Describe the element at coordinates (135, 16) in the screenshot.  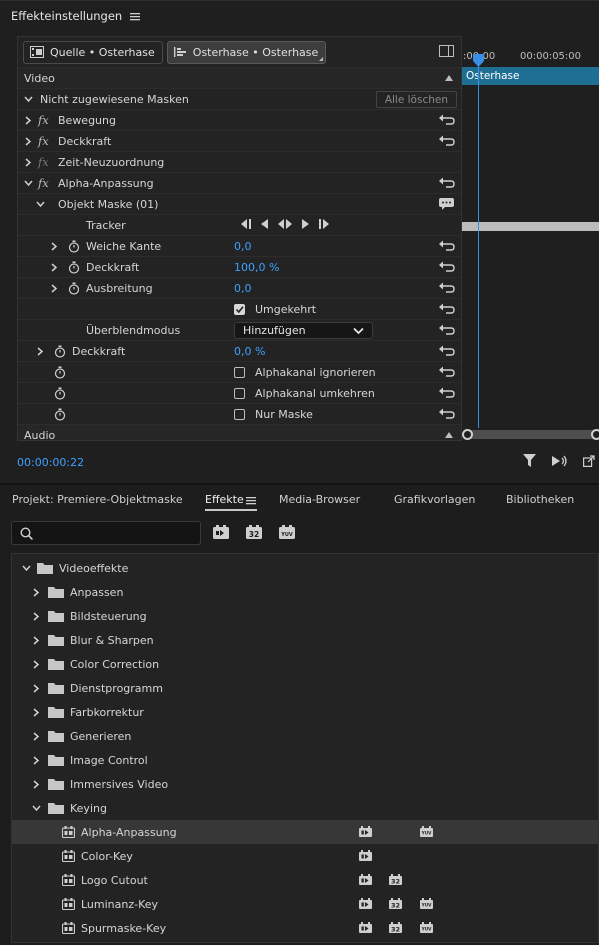
I see `panel-menu-icon` at that location.